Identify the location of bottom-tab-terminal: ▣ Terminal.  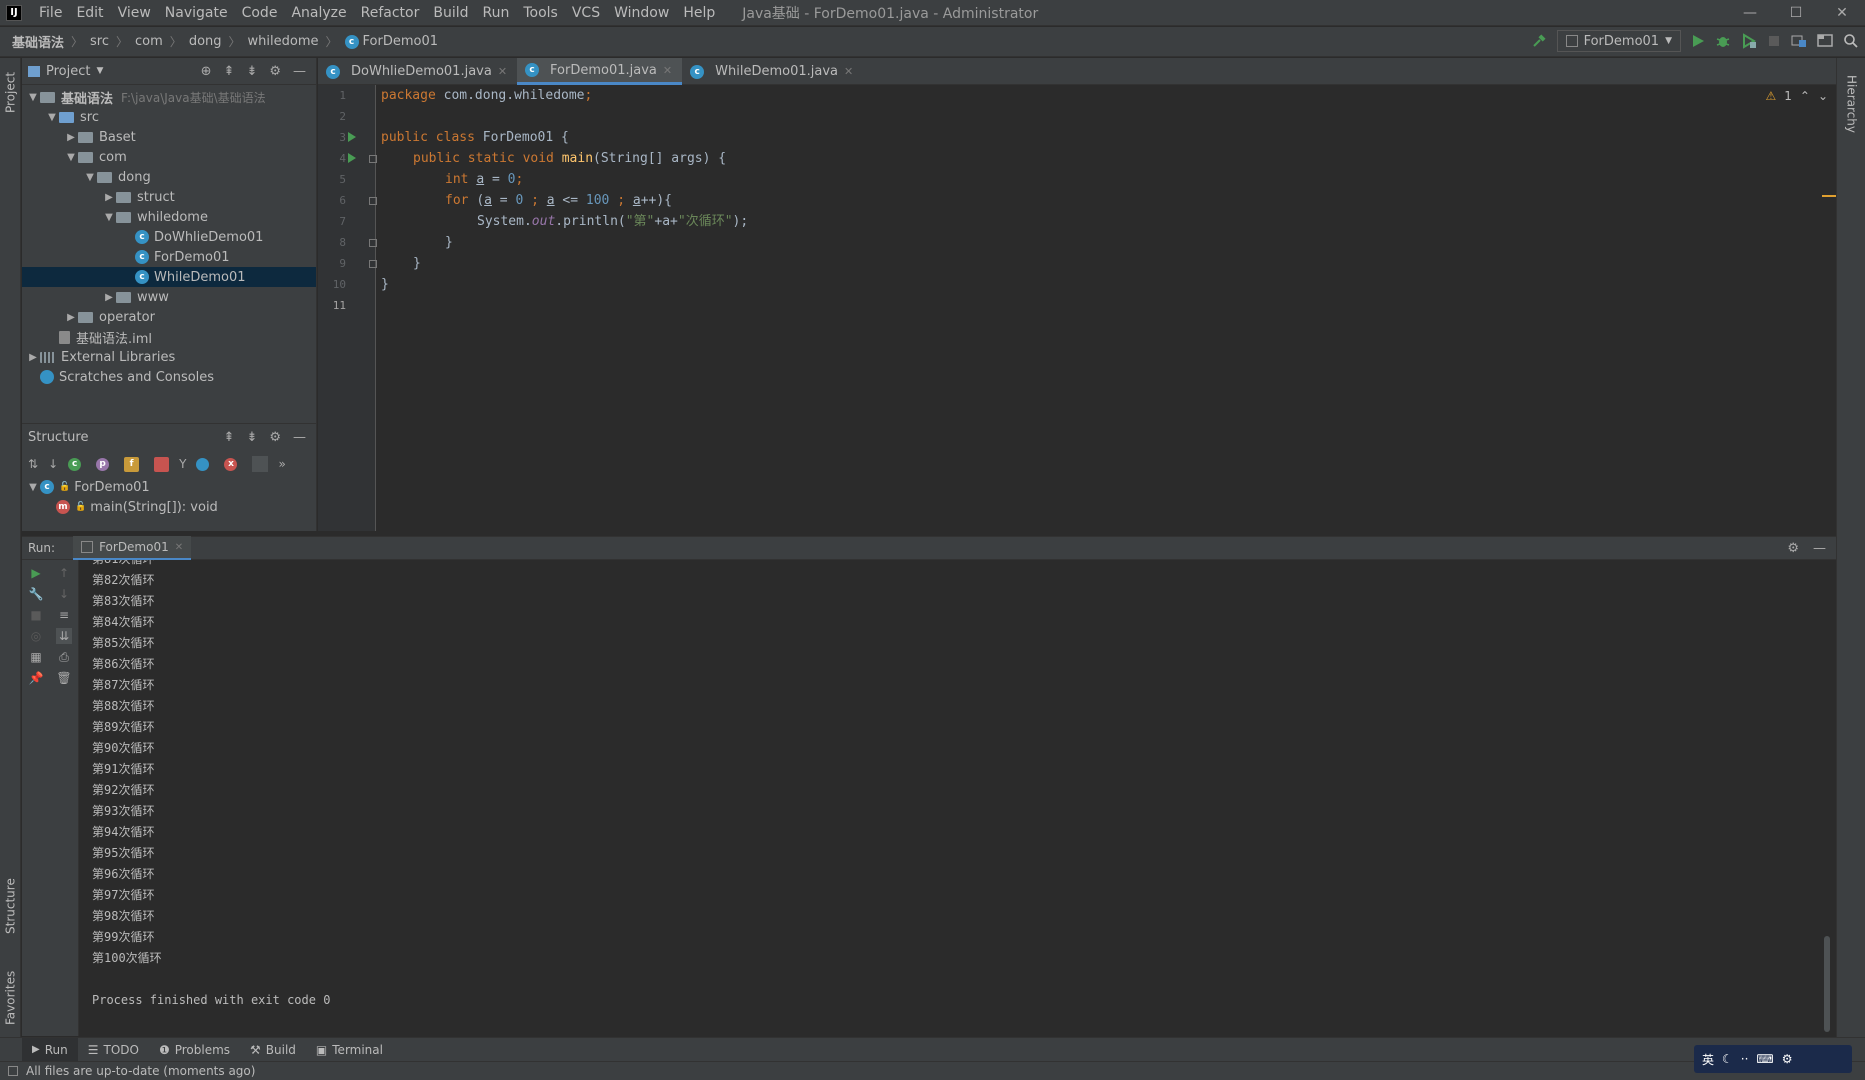
(349, 1050).